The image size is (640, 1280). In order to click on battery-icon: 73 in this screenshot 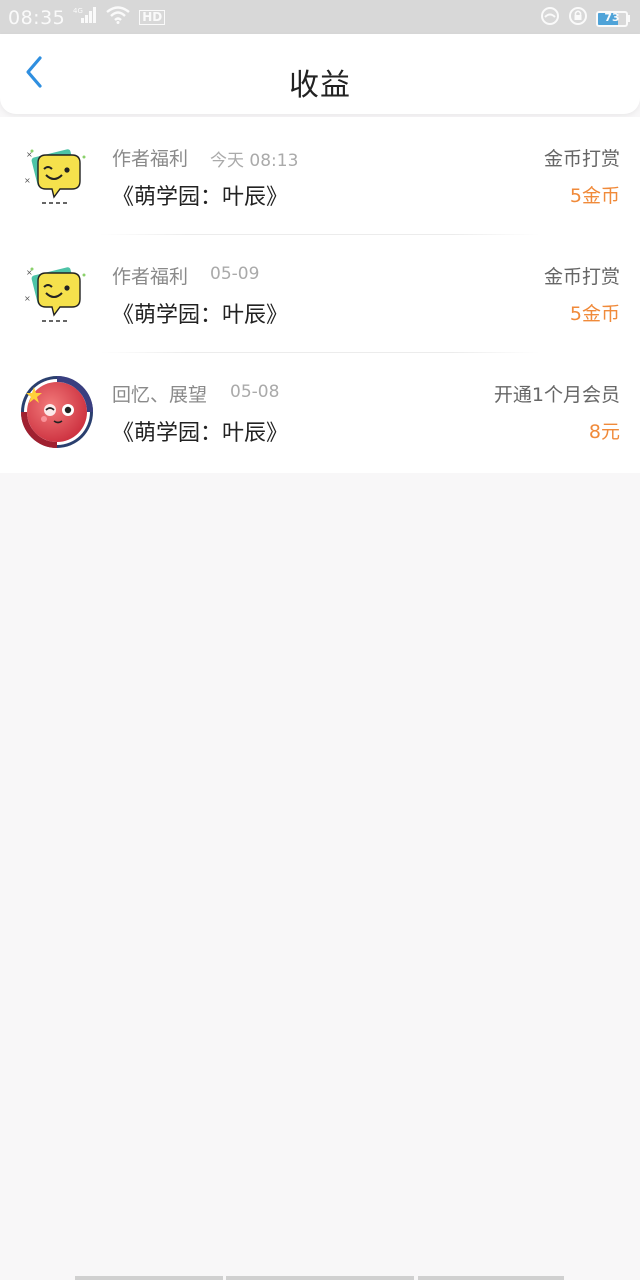, I will do `click(613, 18)`.